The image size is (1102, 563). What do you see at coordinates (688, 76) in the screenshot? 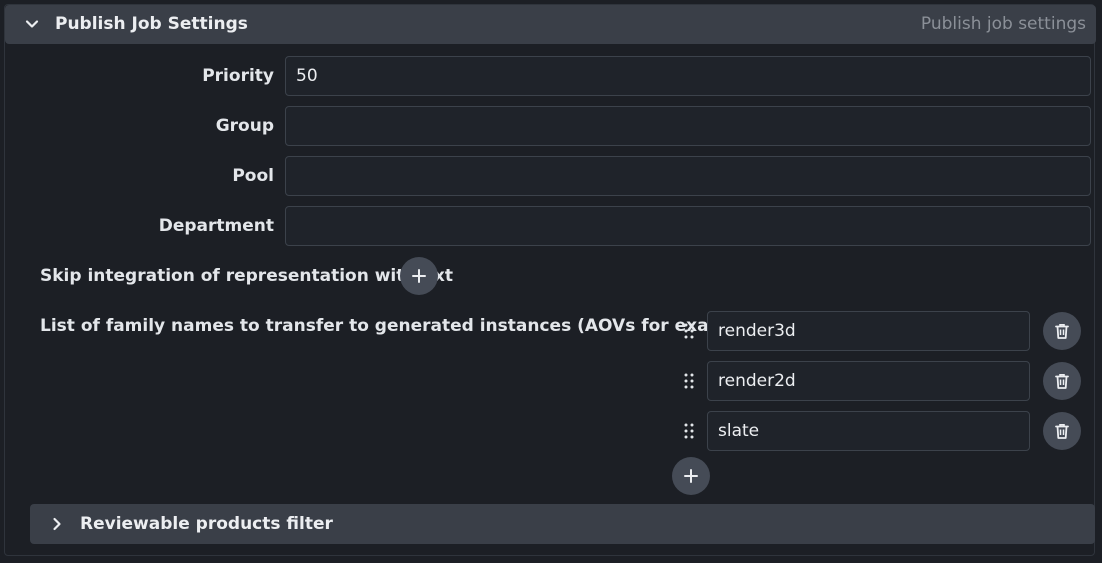
I see `priority-input: 50` at bounding box center [688, 76].